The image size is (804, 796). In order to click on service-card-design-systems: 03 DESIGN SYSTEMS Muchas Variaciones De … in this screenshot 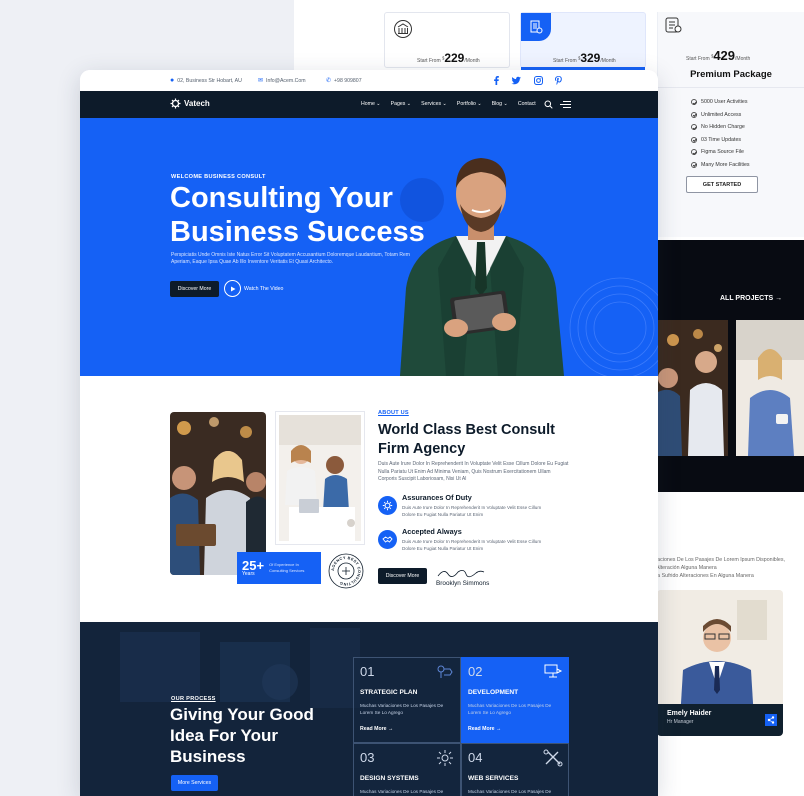, I will do `click(407, 769)`.